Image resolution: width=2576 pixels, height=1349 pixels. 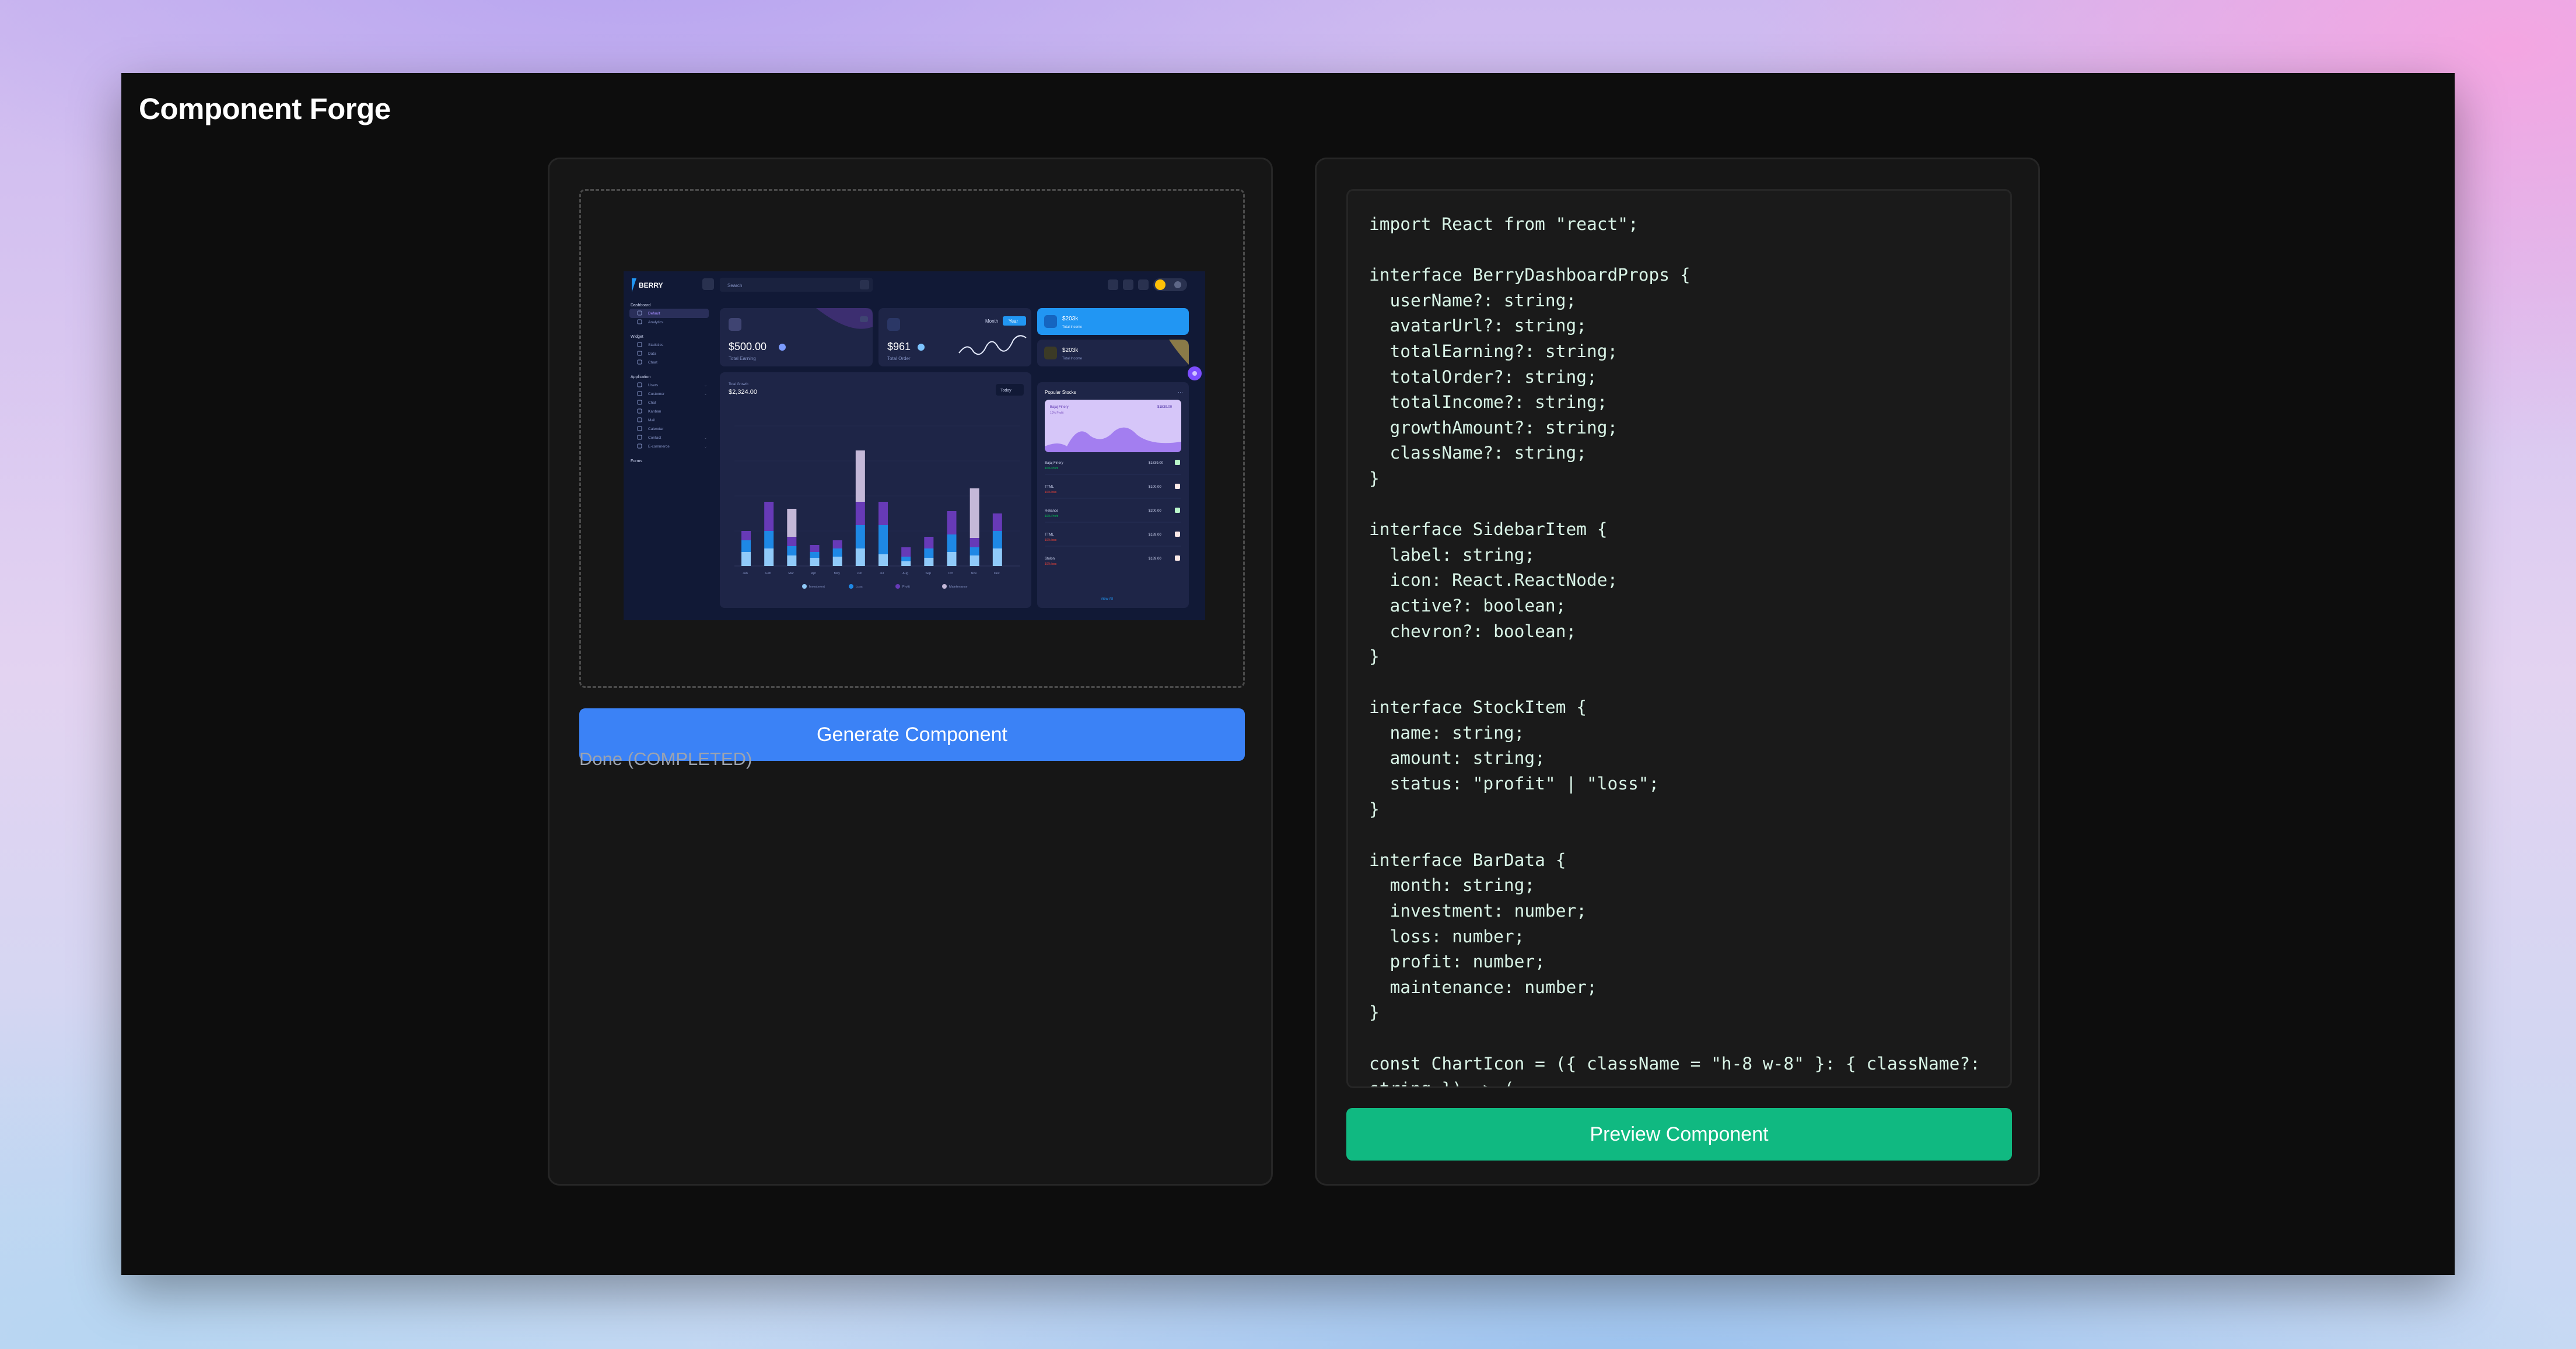 What do you see at coordinates (734, 285) in the screenshot?
I see `search-placeholder: Search` at bounding box center [734, 285].